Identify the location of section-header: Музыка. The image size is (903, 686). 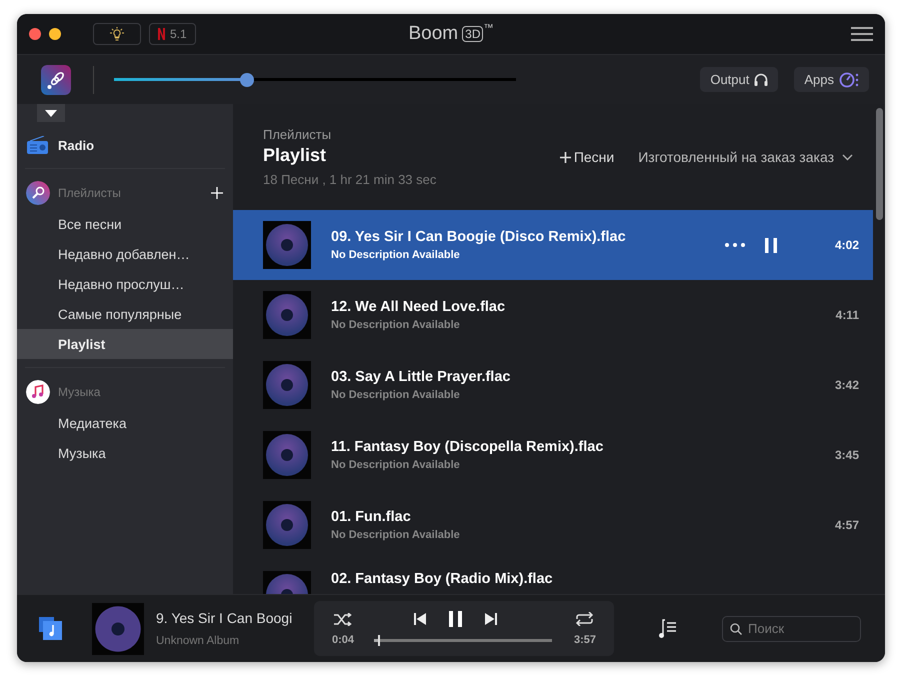
(80, 392).